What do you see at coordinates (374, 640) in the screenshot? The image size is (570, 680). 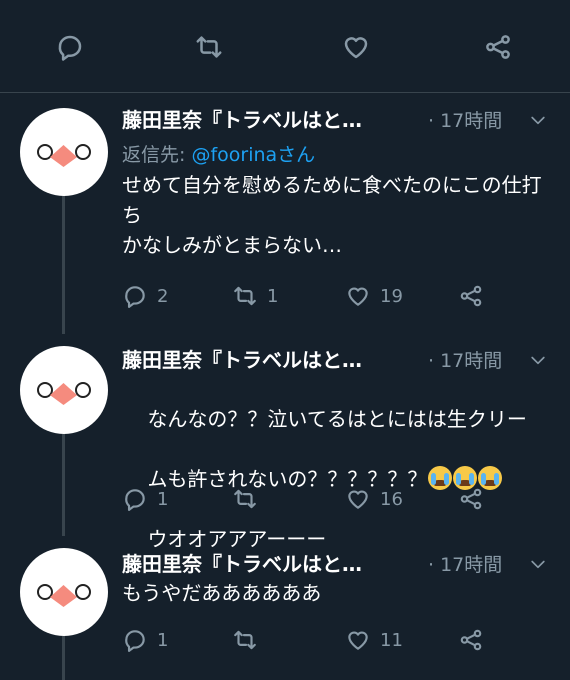 I see `like-button: 11` at bounding box center [374, 640].